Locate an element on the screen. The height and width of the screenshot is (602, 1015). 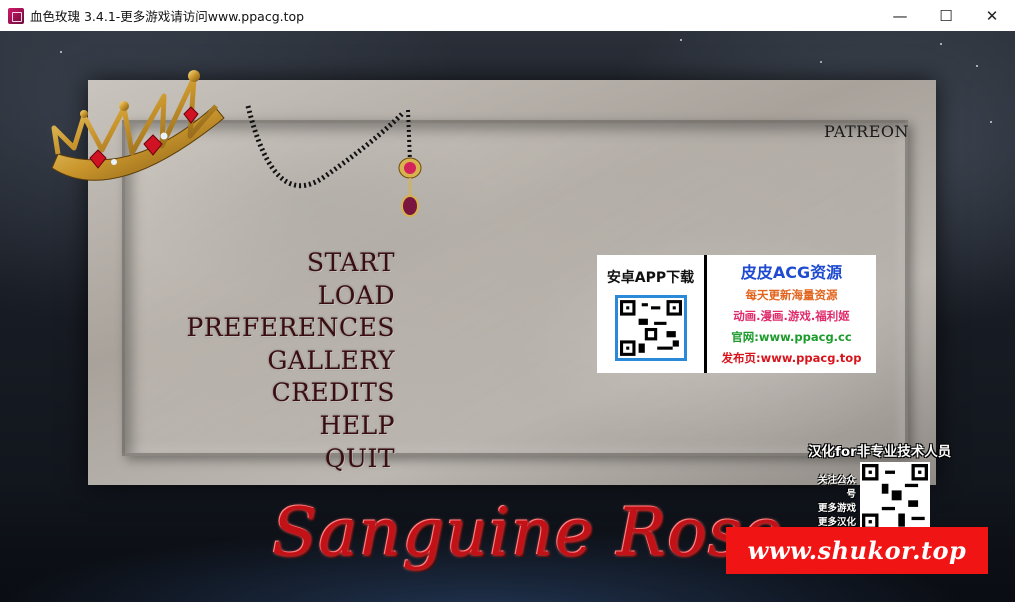
ad-brand: 皮皮ACG资源 is located at coordinates (791, 272).